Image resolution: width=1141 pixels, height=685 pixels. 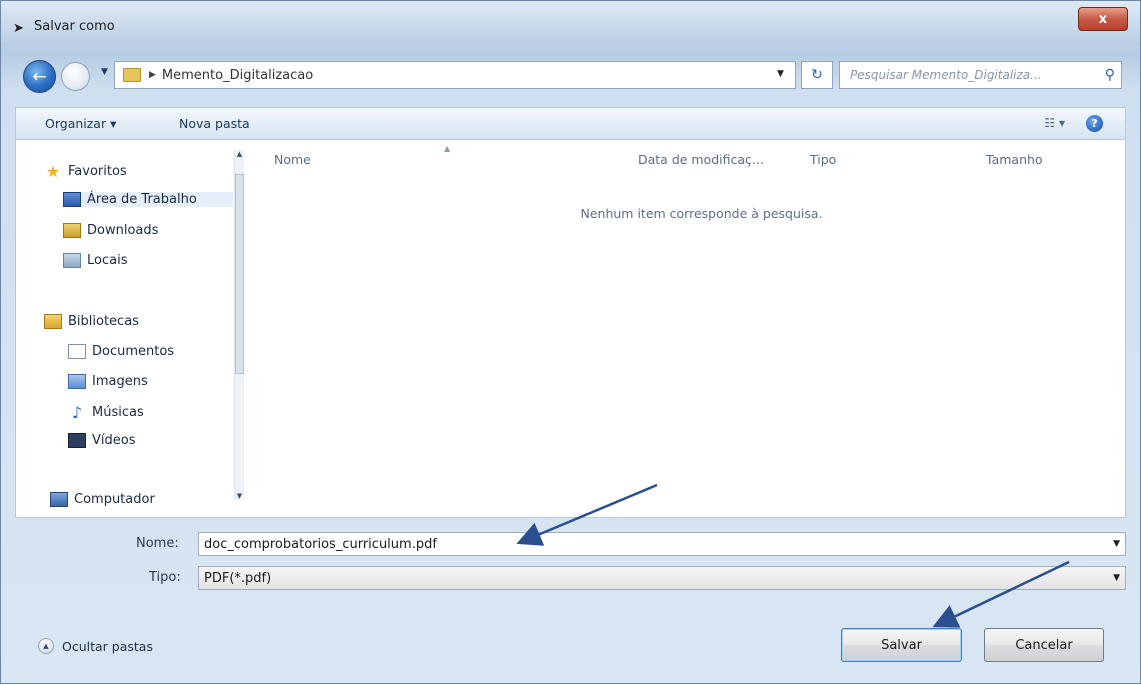 What do you see at coordinates (72, 230) in the screenshot?
I see `downloads-folder-icon` at bounding box center [72, 230].